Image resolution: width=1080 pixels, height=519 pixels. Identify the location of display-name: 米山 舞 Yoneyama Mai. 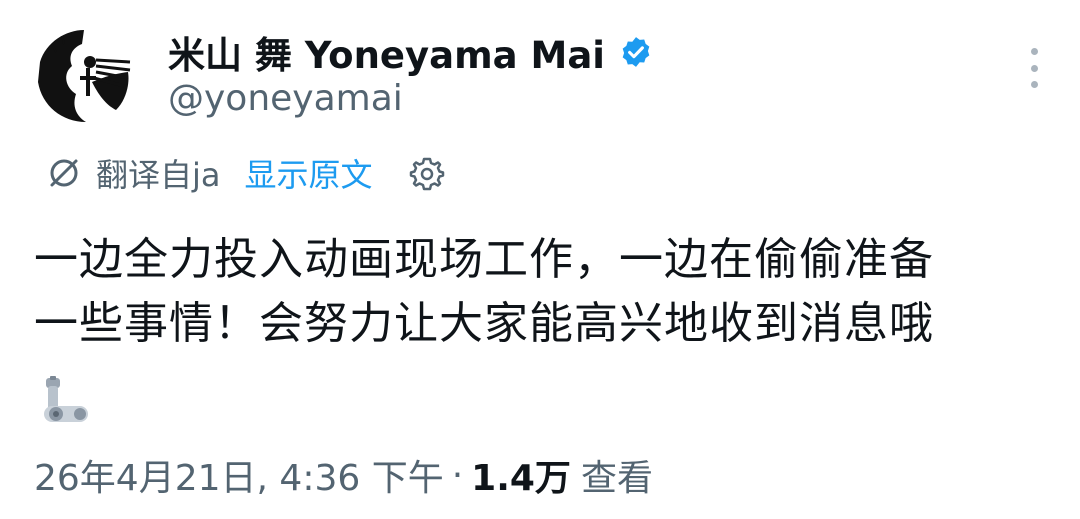
(386, 52).